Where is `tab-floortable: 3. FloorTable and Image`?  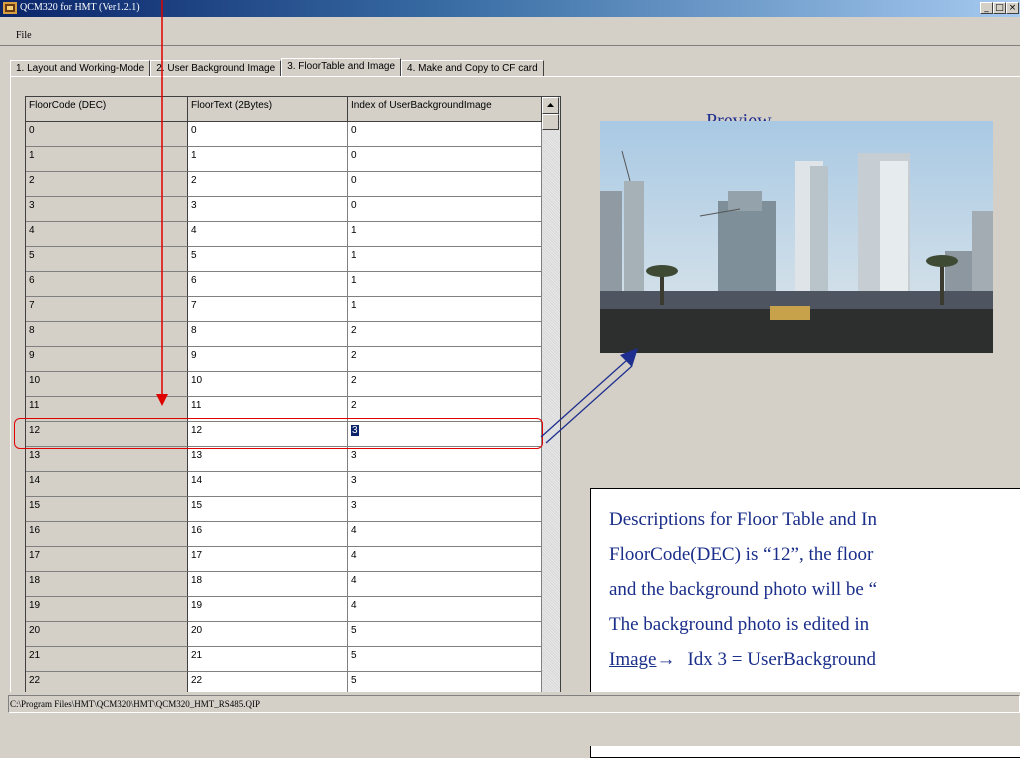
tab-floortable: 3. FloorTable and Image is located at coordinates (341, 67).